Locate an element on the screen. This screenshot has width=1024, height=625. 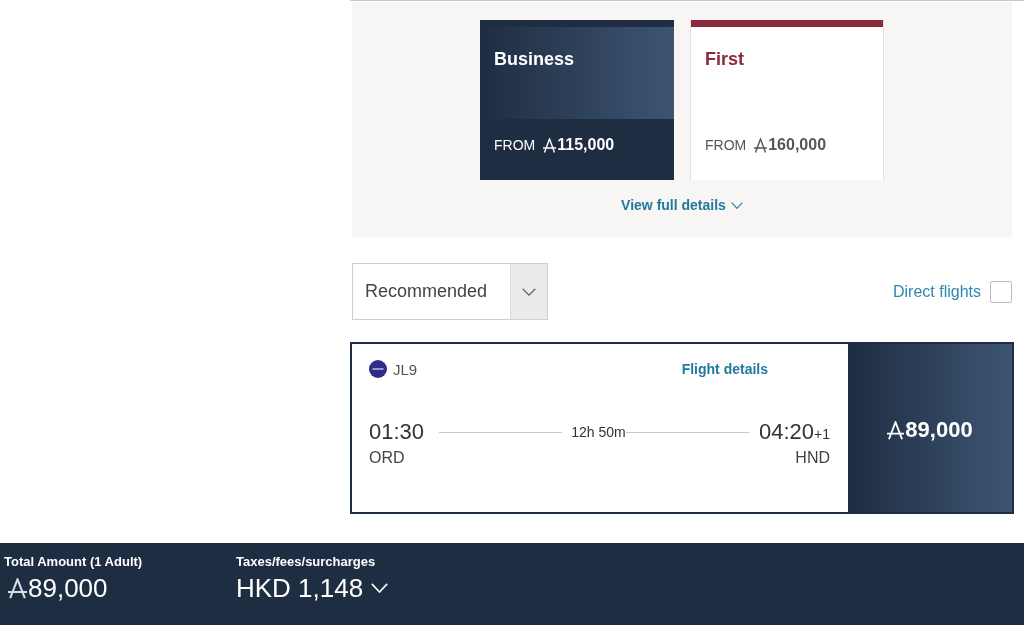
departure-time: 01:30 is located at coordinates (397, 432).